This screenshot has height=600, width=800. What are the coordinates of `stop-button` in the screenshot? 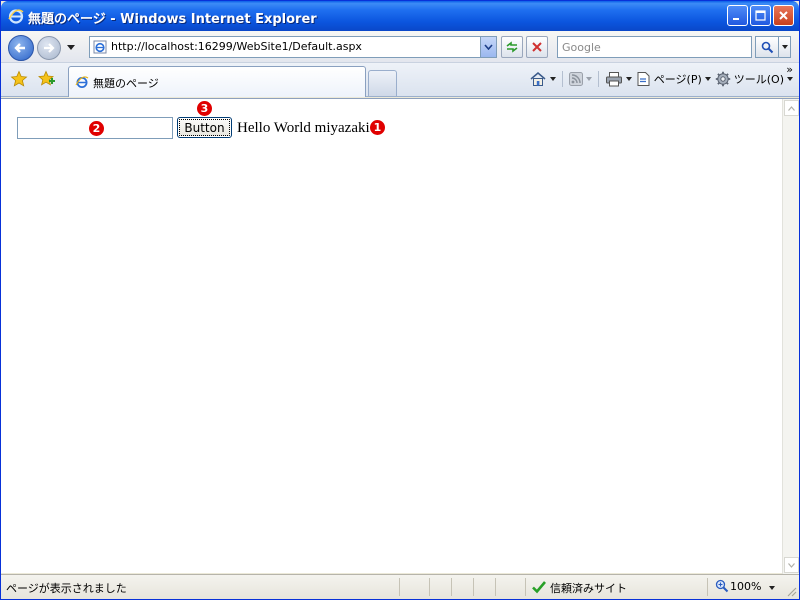 It's located at (537, 47).